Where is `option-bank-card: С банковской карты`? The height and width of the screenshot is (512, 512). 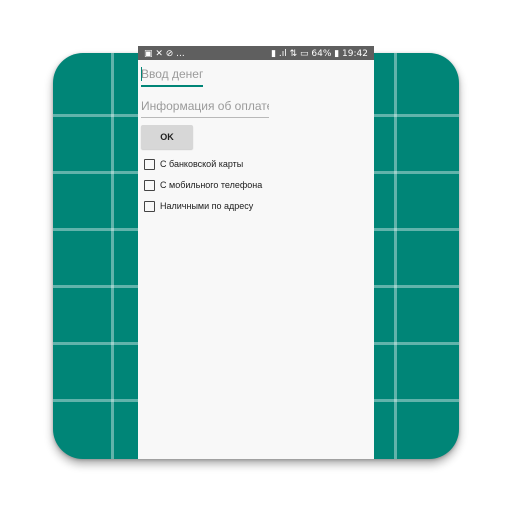 option-bank-card: С банковской карты is located at coordinates (193, 164).